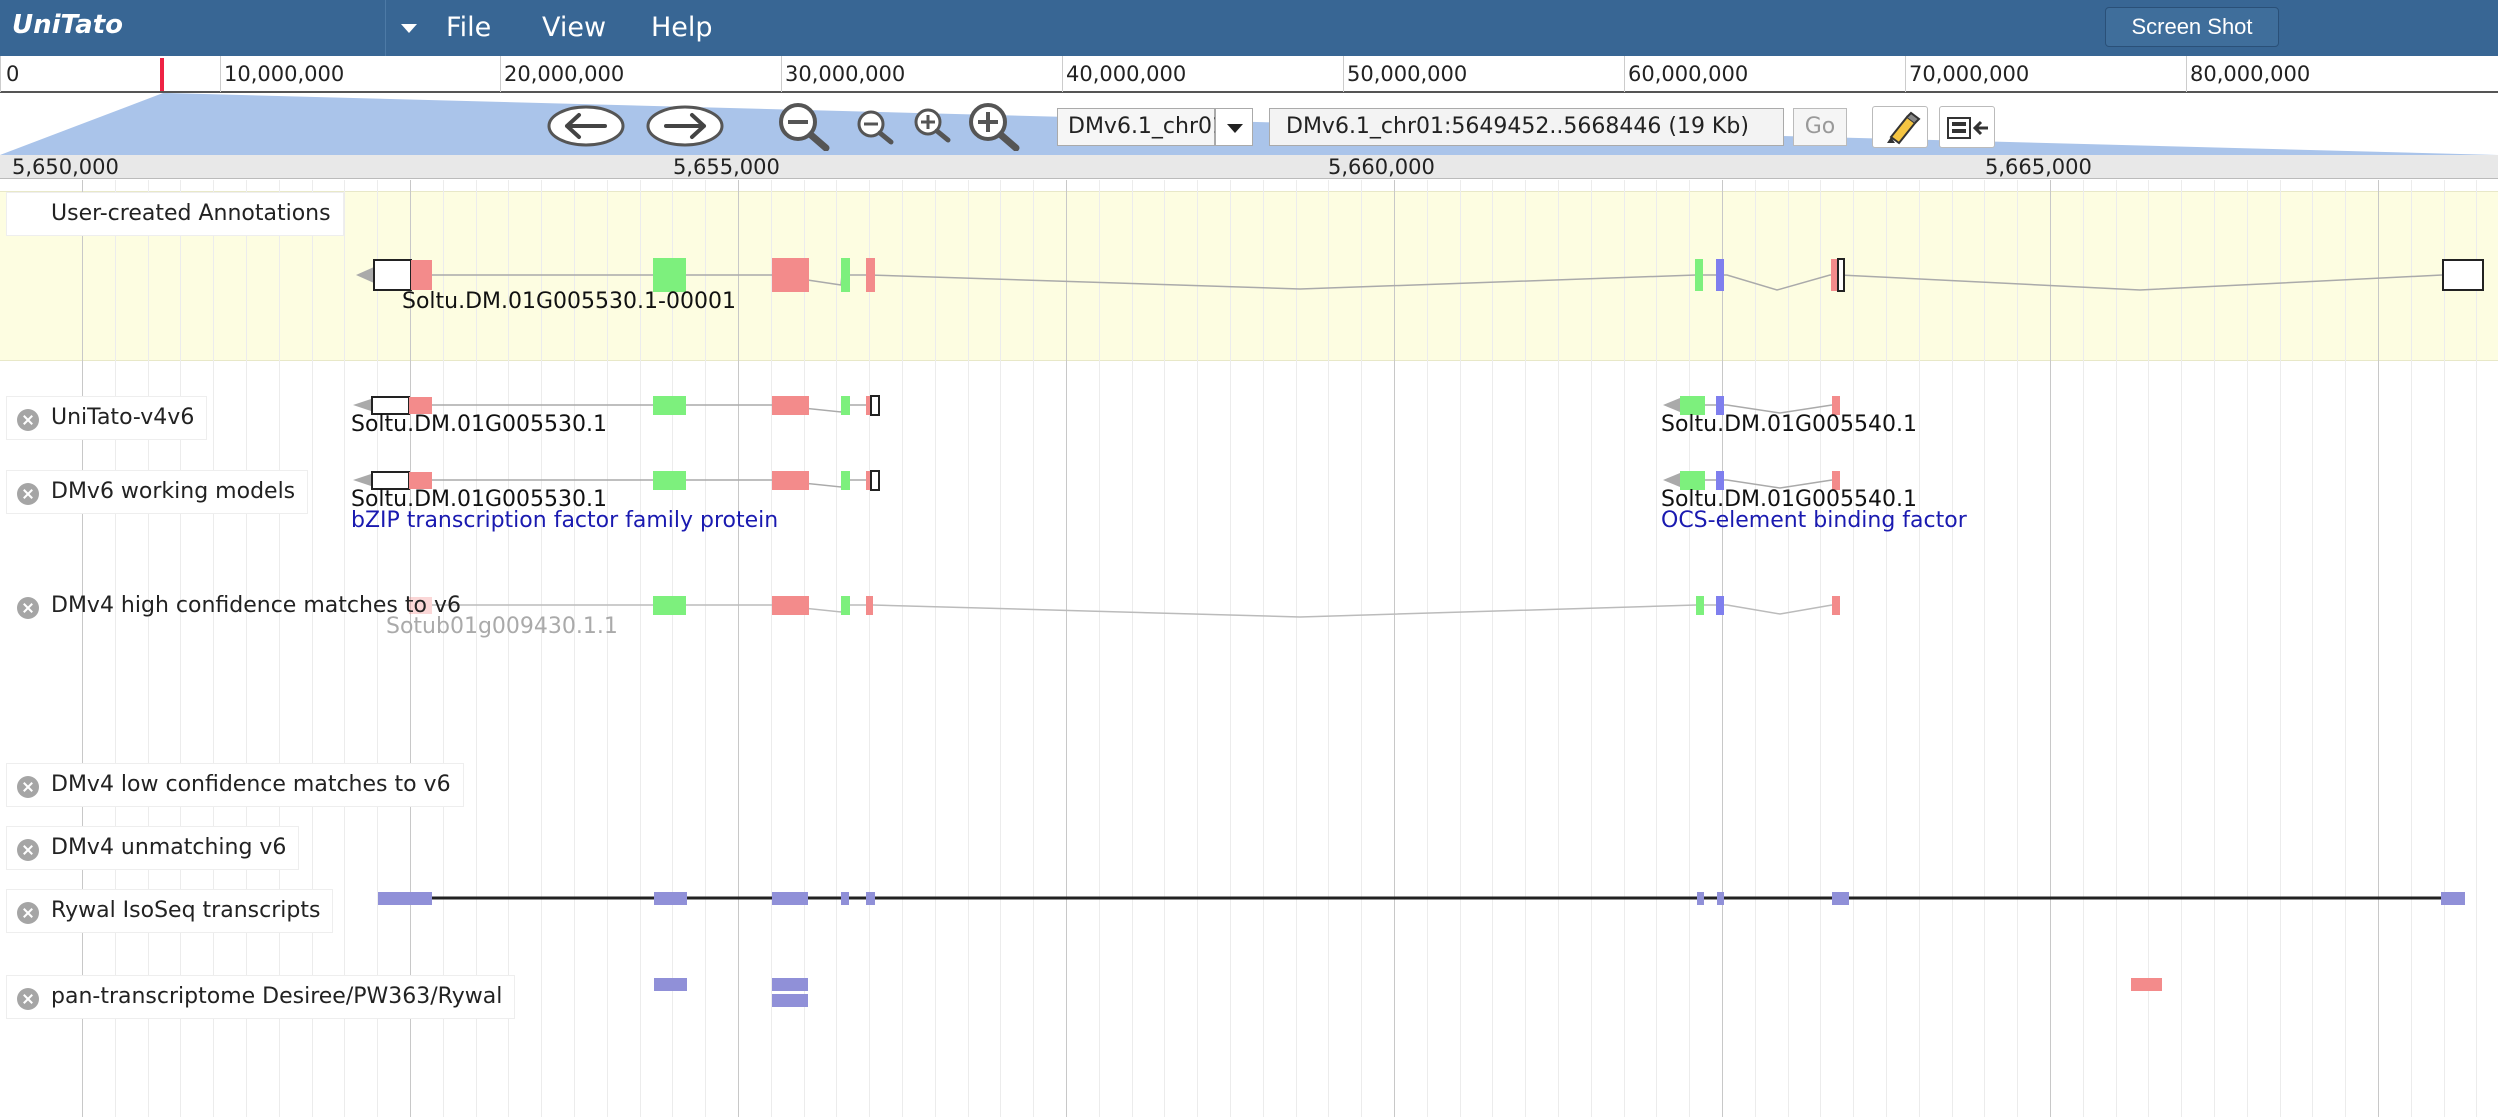 The width and height of the screenshot is (2498, 1117). Describe the element at coordinates (284, 74) in the screenshot. I see `overview-tick: 10,000,000` at that location.